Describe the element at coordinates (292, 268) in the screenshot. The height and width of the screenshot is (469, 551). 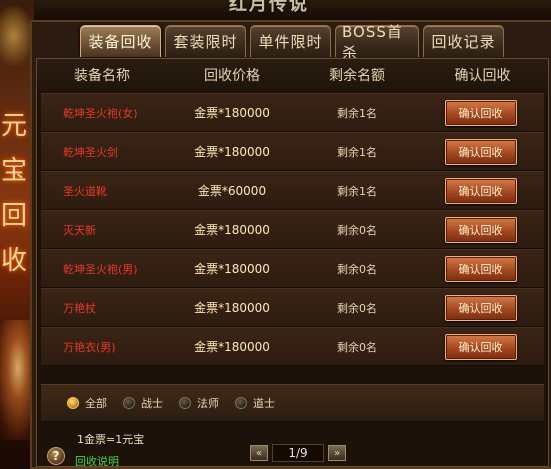
I see `table-row: 乾坤圣火袍(男) 金票*180000 剩余0名 确认回收` at that location.